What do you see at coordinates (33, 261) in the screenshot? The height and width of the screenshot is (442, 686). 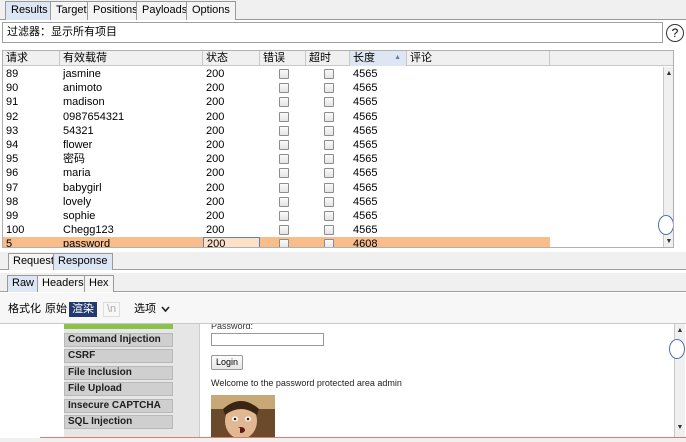 I see `tab-request: Request` at bounding box center [33, 261].